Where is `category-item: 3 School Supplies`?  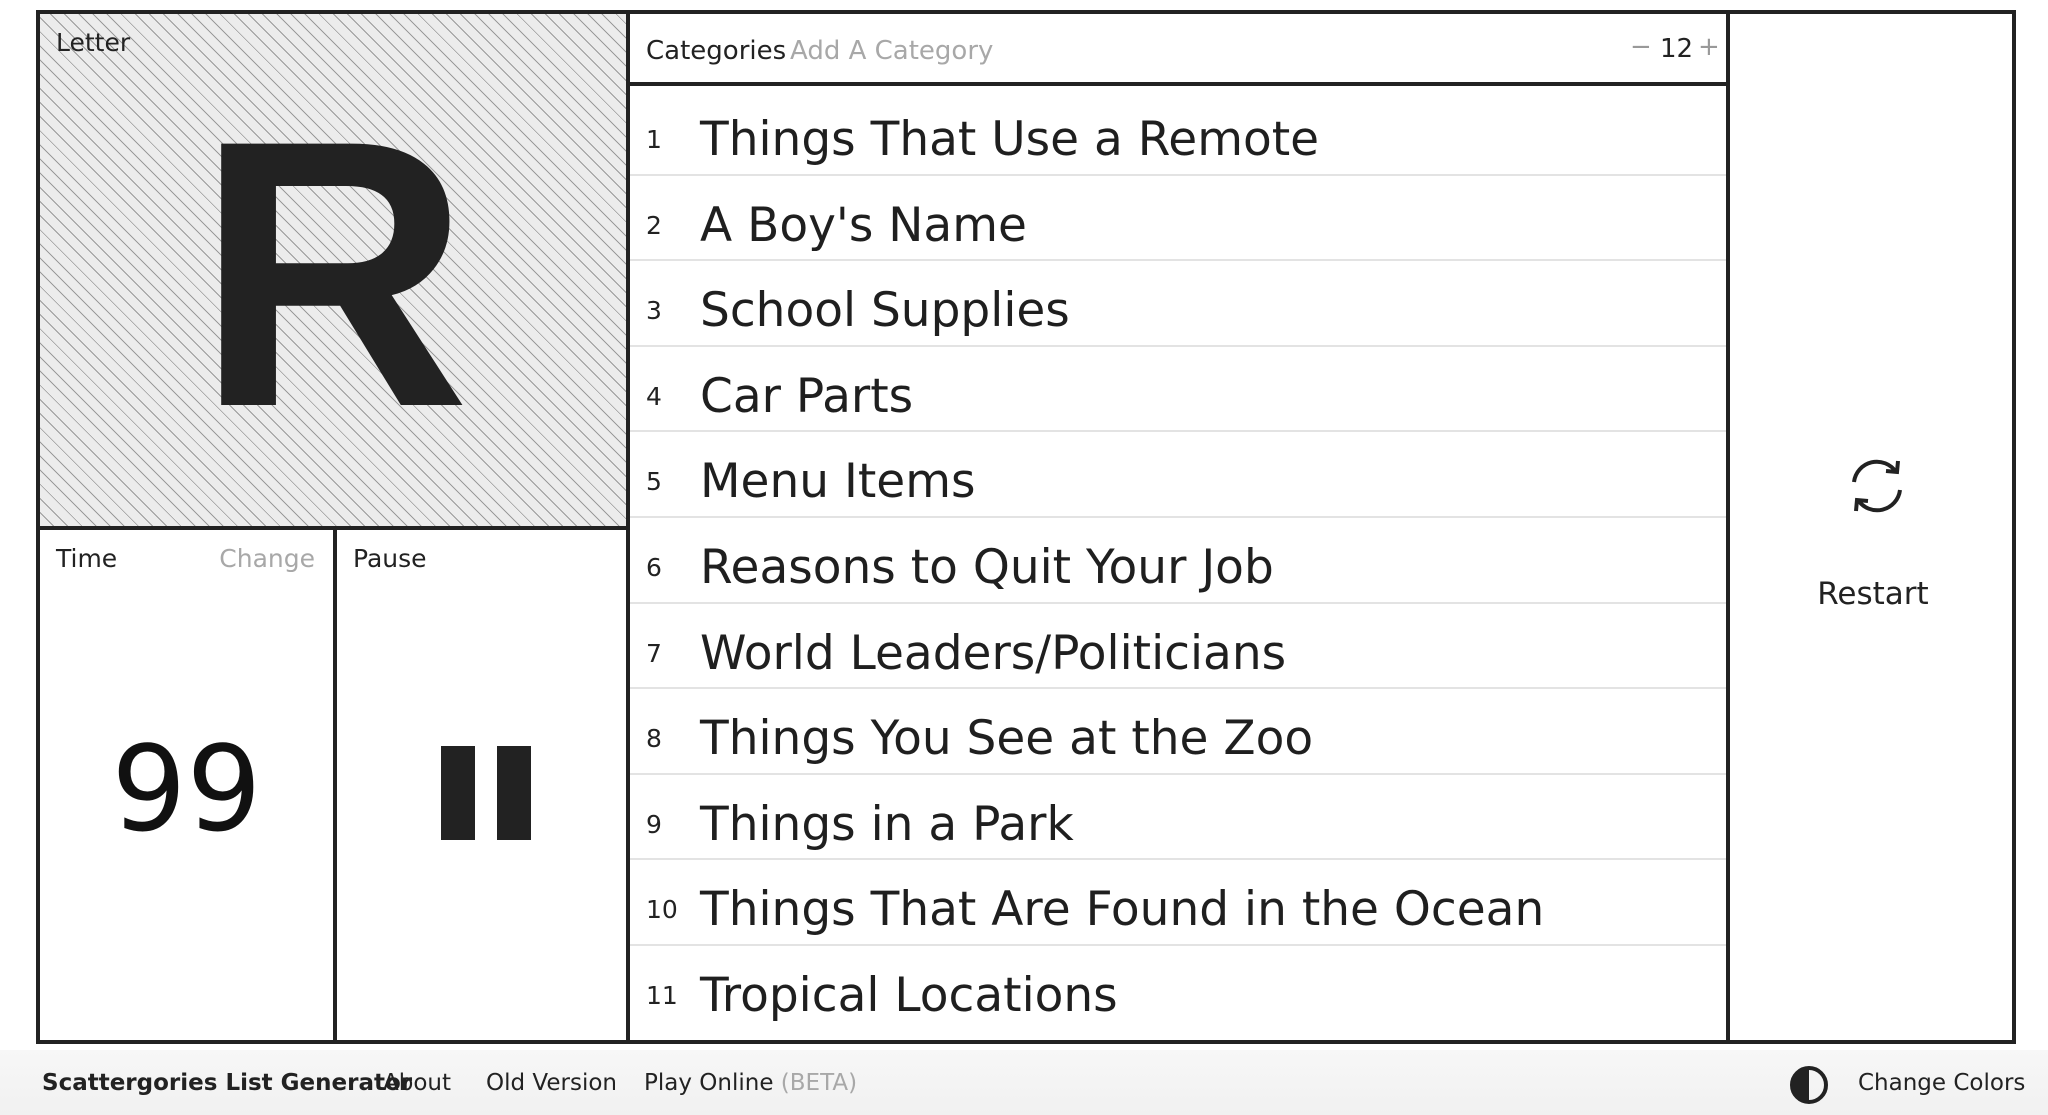
category-item: 3 School Supplies is located at coordinates (1178, 304).